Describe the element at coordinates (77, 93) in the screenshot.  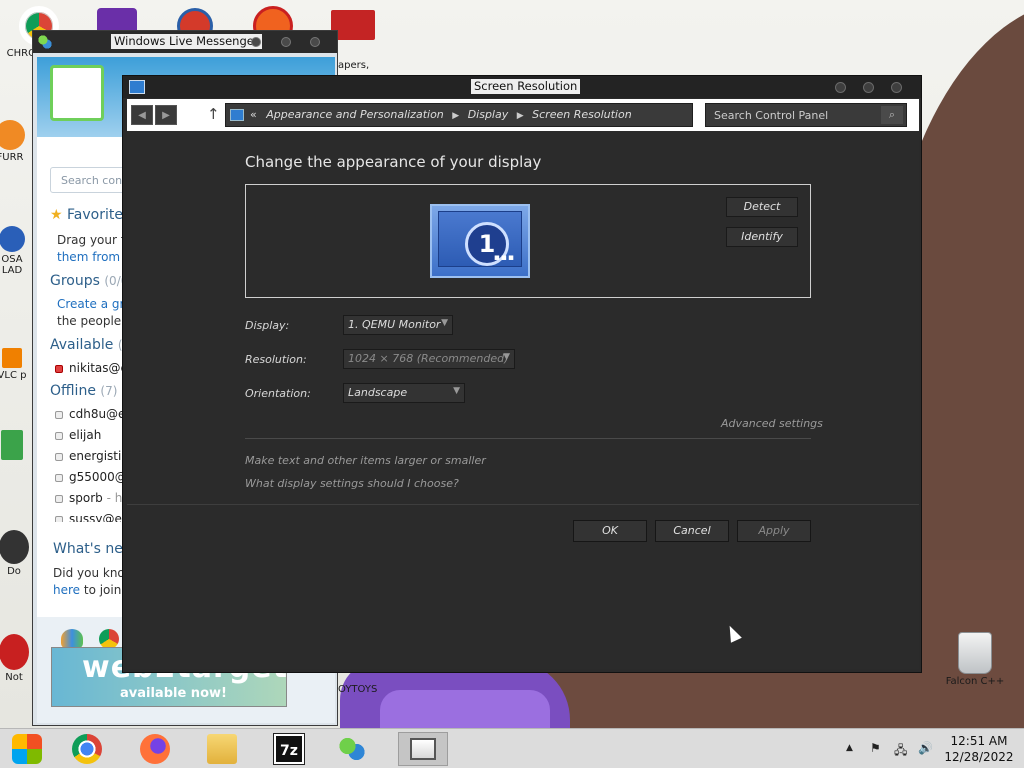
I see `avatar` at that location.